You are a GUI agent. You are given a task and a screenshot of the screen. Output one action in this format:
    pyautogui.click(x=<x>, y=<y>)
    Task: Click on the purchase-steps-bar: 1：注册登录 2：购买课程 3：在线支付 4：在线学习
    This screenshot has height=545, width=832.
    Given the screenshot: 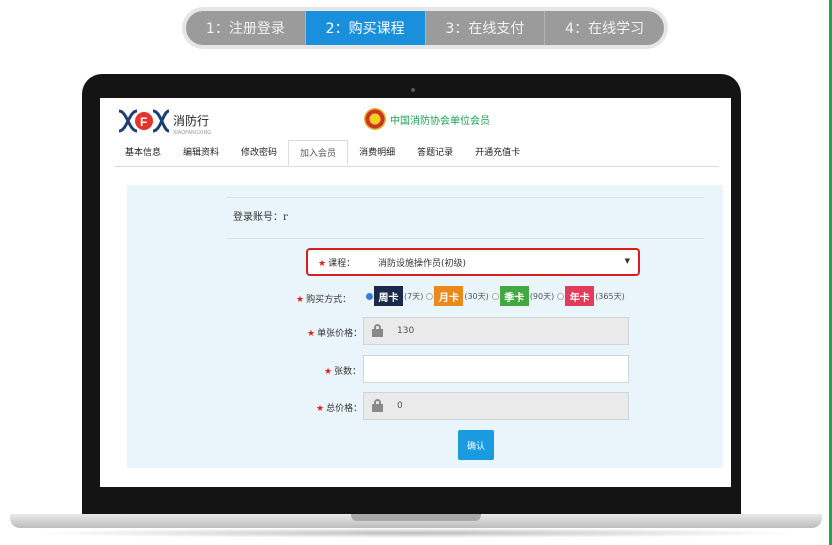 What is the action you would take?
    pyautogui.click(x=425, y=28)
    